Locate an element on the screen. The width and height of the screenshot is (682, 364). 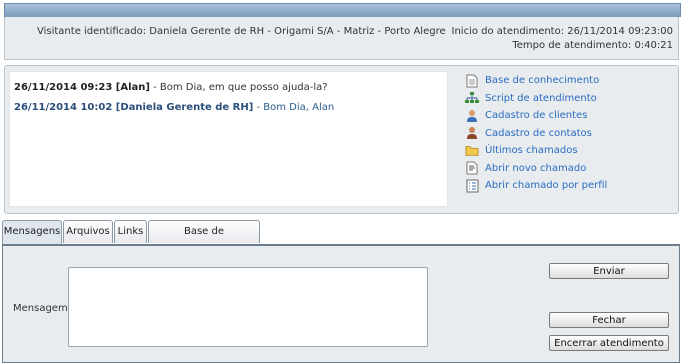
link-abrir-novo-chamado: Abrir novo chamado is located at coordinates (570, 169).